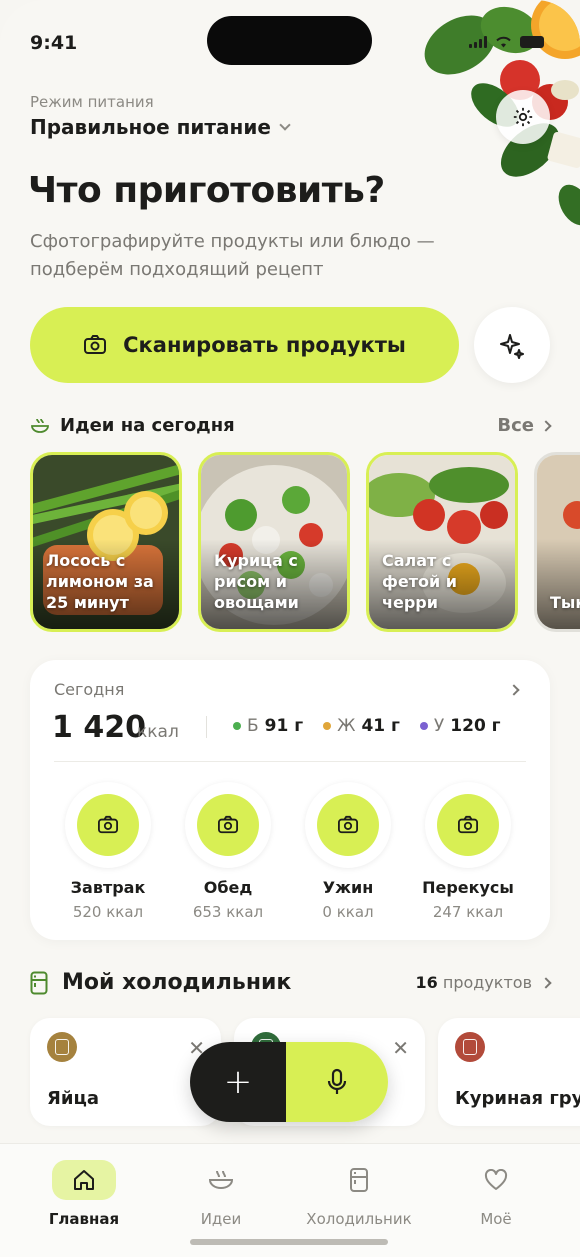  I want to click on meal-name: Перекусы, so click(468, 887).